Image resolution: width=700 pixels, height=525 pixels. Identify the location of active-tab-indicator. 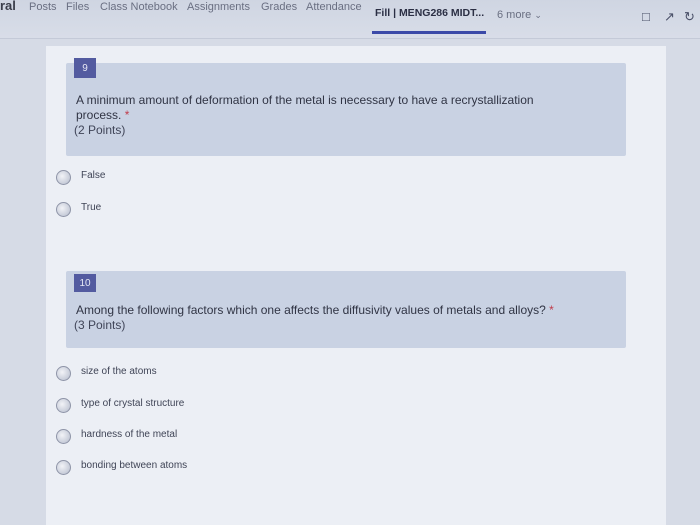
(429, 32).